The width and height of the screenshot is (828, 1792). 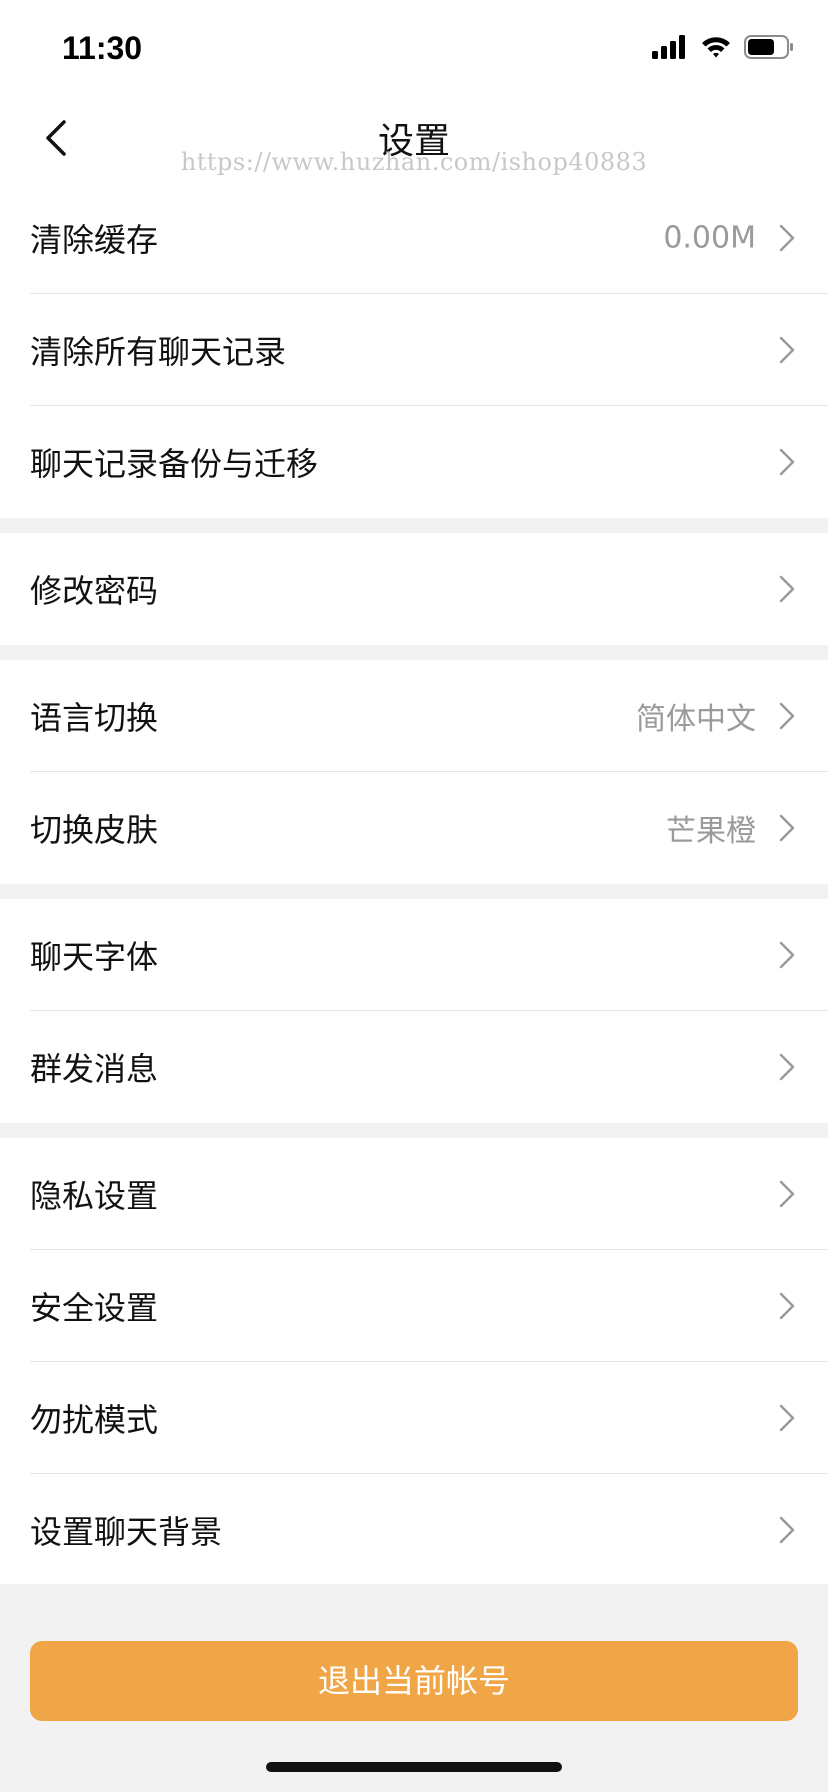 I want to click on row-chat-font: 聊天字体, so click(x=429, y=955).